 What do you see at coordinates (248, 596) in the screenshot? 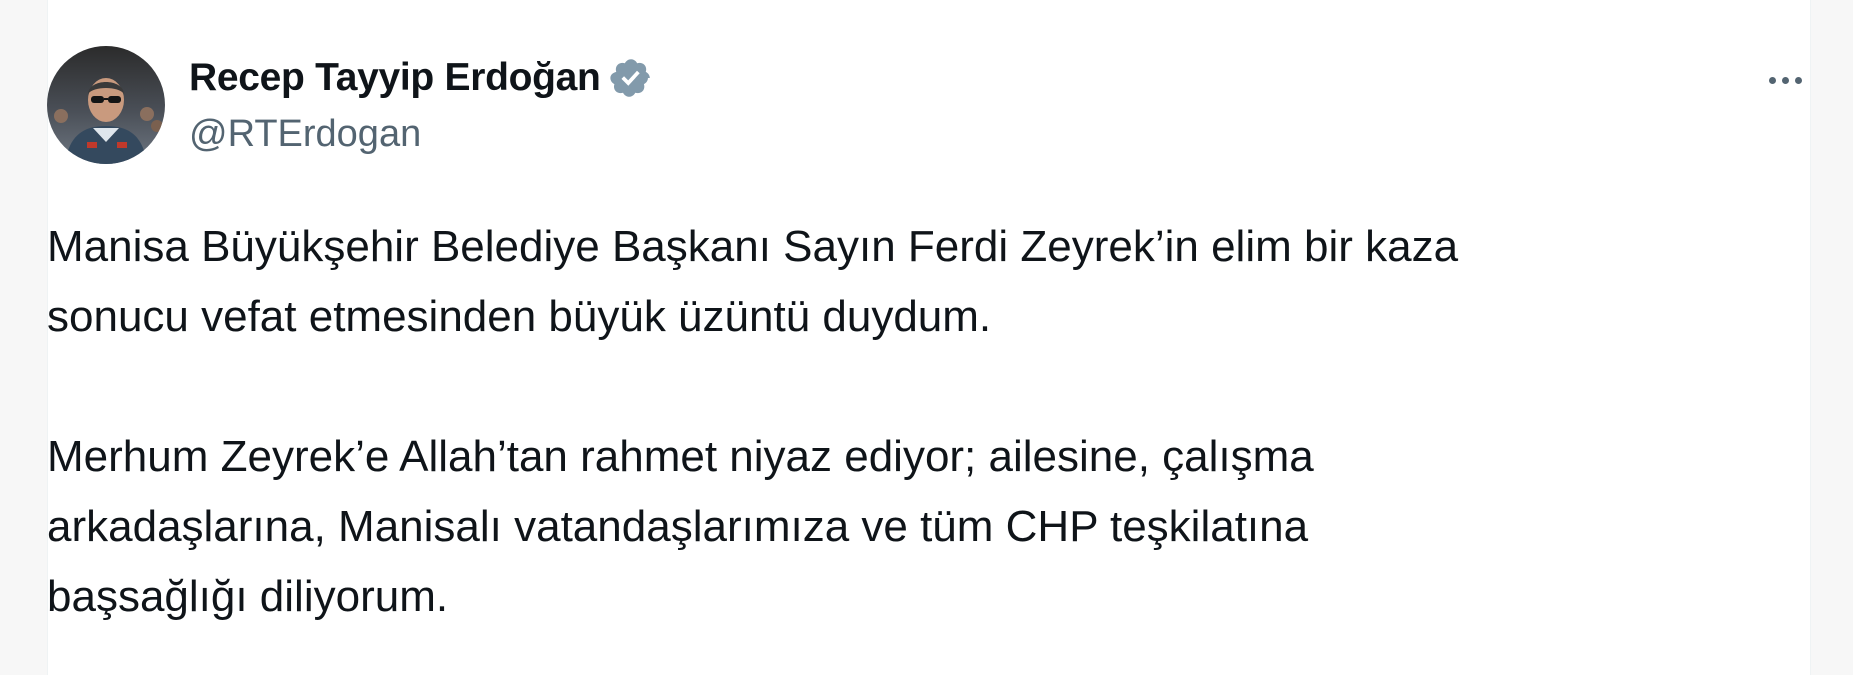
I see `tweet-line: başsağlığı diliyorum.` at bounding box center [248, 596].